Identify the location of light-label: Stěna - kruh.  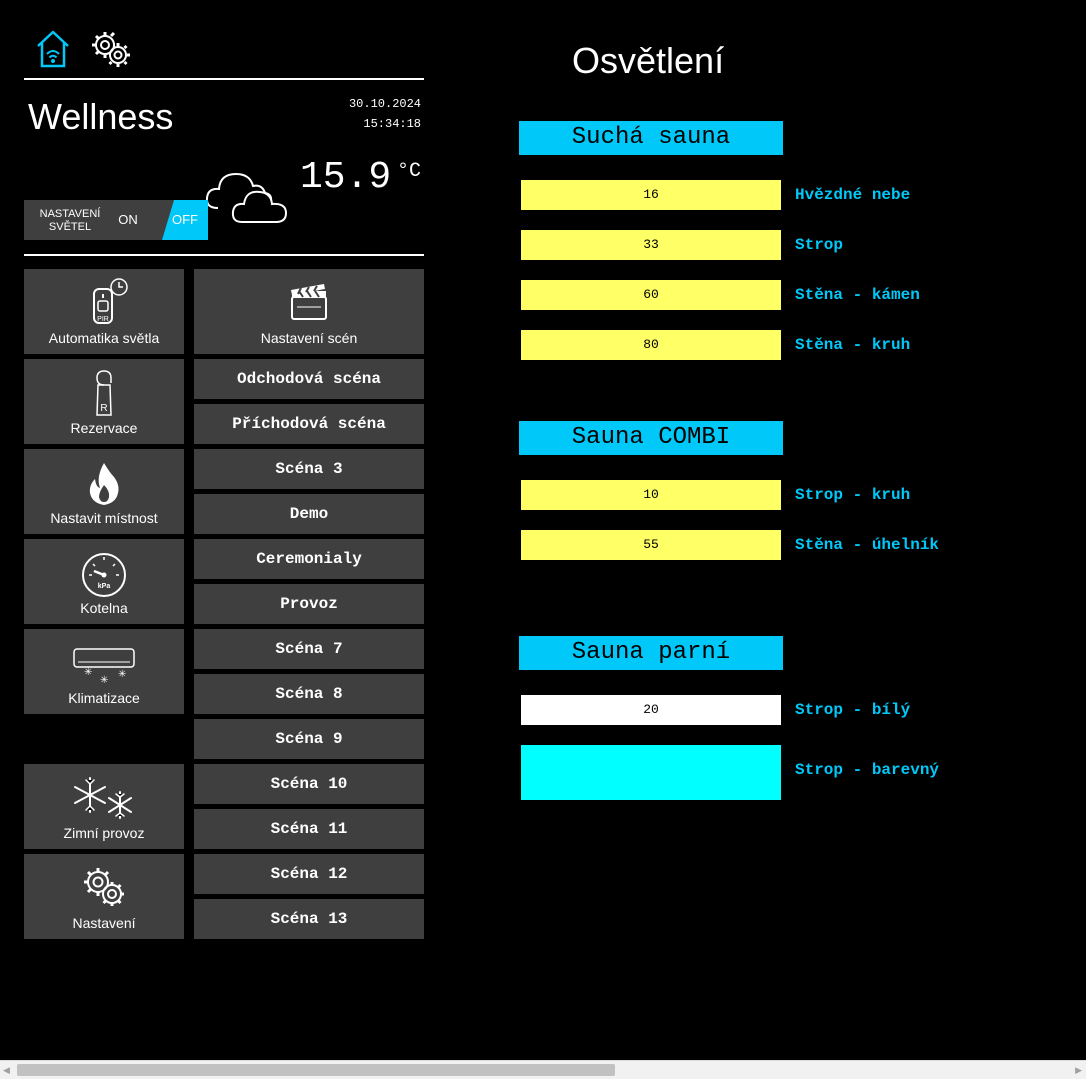
(853, 345).